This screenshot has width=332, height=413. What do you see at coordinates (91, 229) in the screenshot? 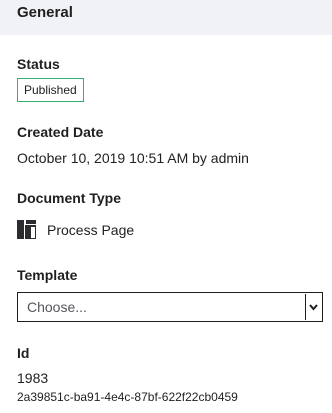
I see `document-type-value: Process Page` at bounding box center [91, 229].